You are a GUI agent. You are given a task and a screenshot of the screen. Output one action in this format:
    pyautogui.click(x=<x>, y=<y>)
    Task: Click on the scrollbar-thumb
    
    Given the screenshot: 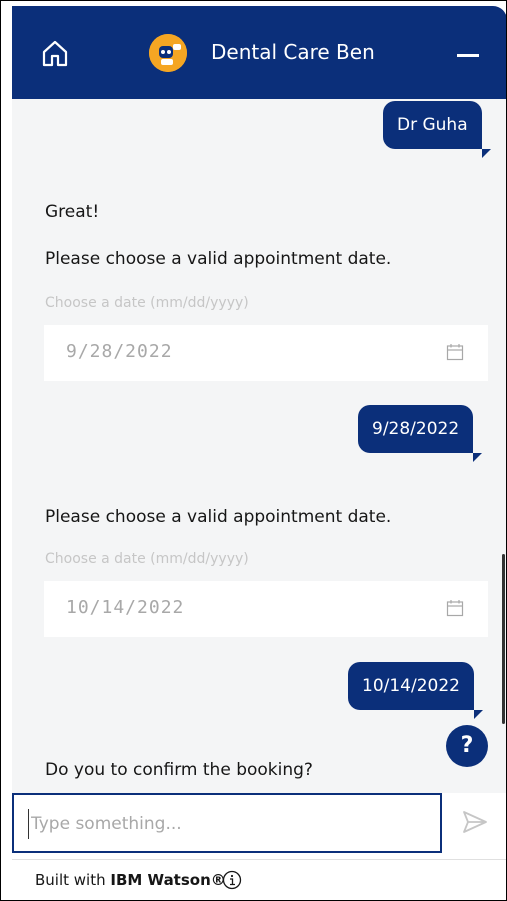 What is the action you would take?
    pyautogui.click(x=503, y=639)
    